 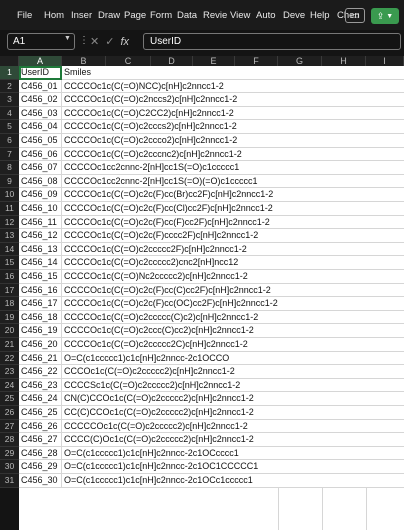 I want to click on menu-review: Revie, so click(x=213, y=15).